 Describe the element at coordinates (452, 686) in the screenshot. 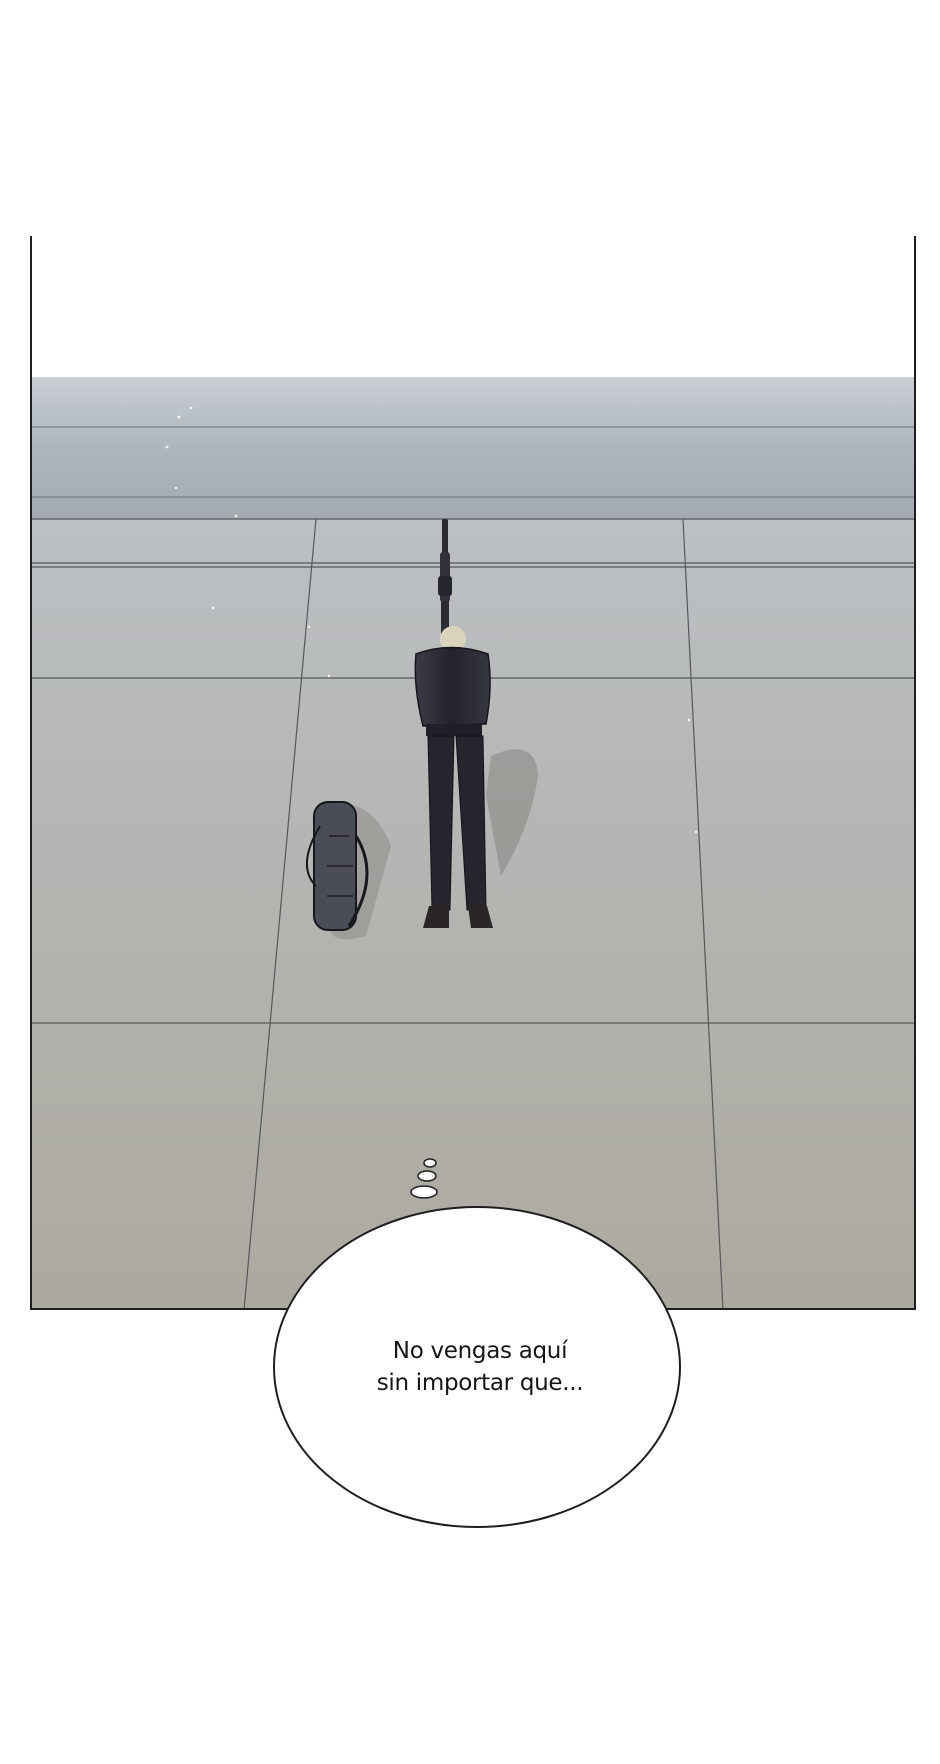

I see `figure-torso` at that location.